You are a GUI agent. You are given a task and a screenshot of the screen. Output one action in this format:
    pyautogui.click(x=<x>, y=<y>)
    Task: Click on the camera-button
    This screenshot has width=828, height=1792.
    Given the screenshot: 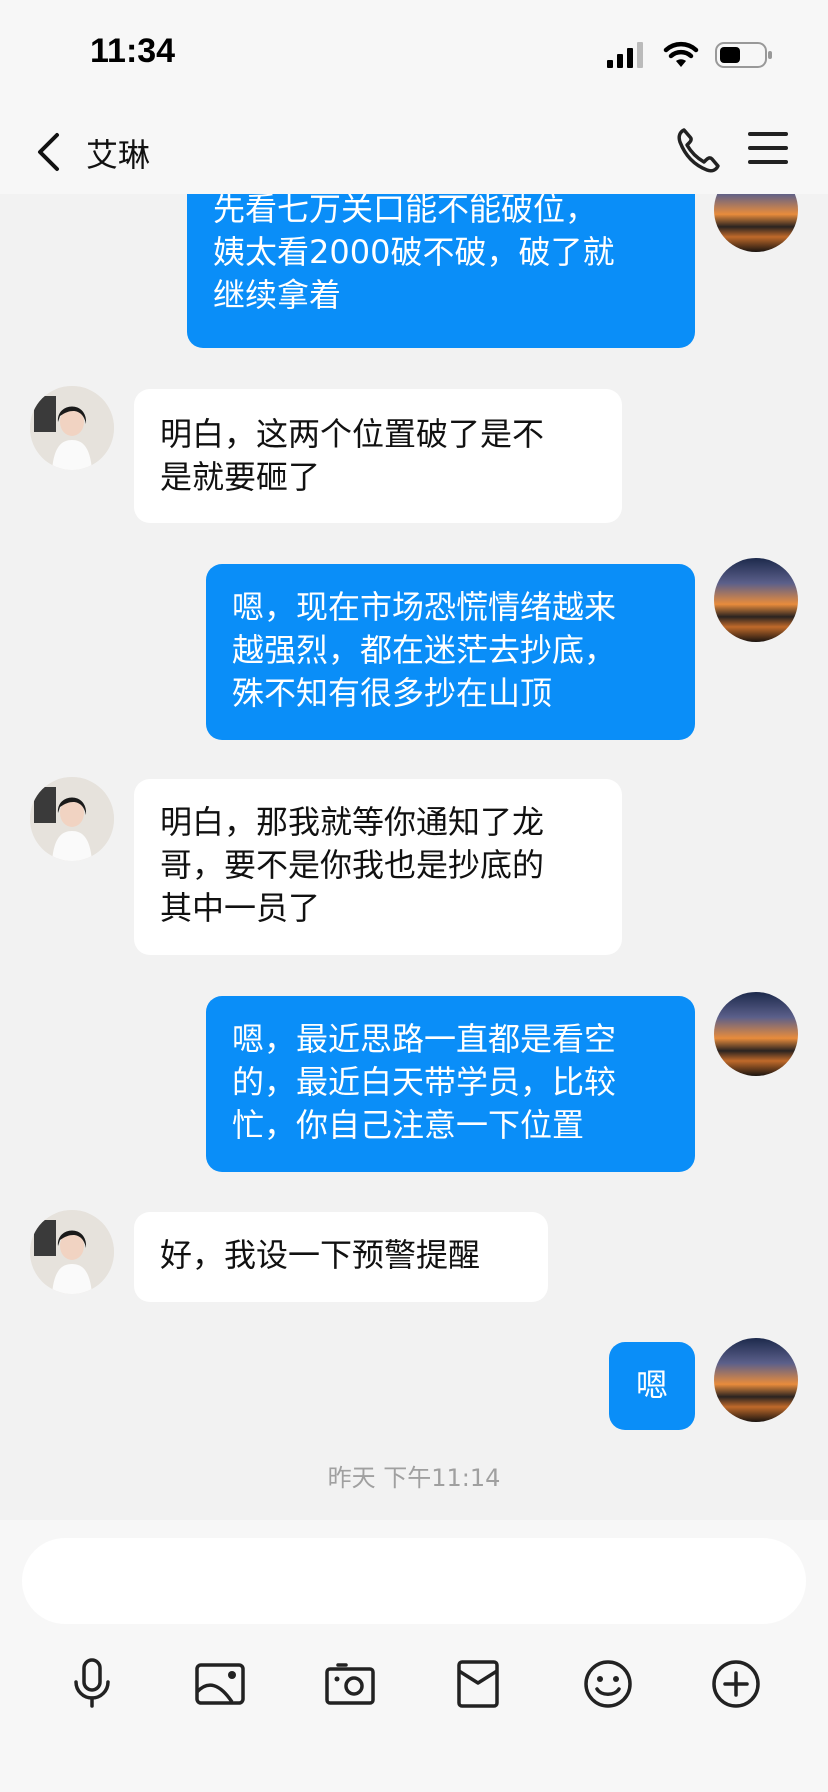 What is the action you would take?
    pyautogui.click(x=350, y=1684)
    